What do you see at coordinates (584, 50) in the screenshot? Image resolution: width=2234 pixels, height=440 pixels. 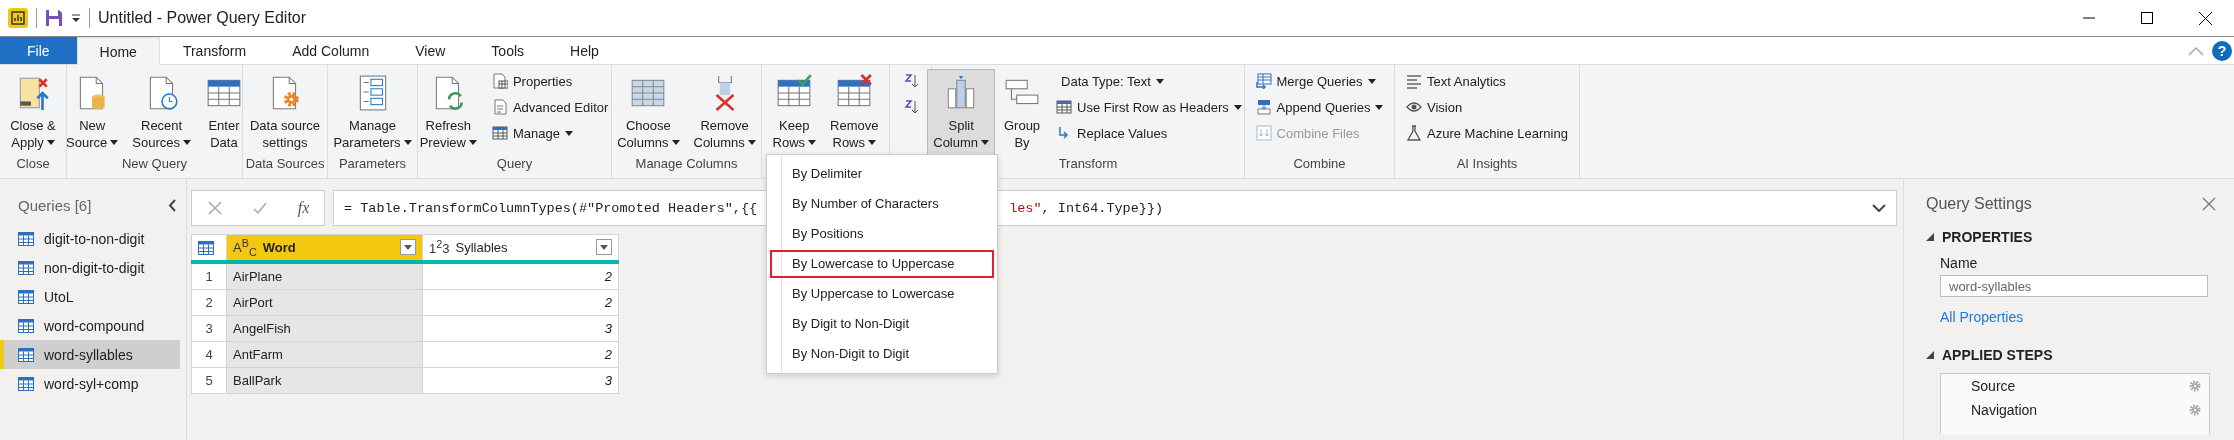 I see `ribbon-tab: Help` at bounding box center [584, 50].